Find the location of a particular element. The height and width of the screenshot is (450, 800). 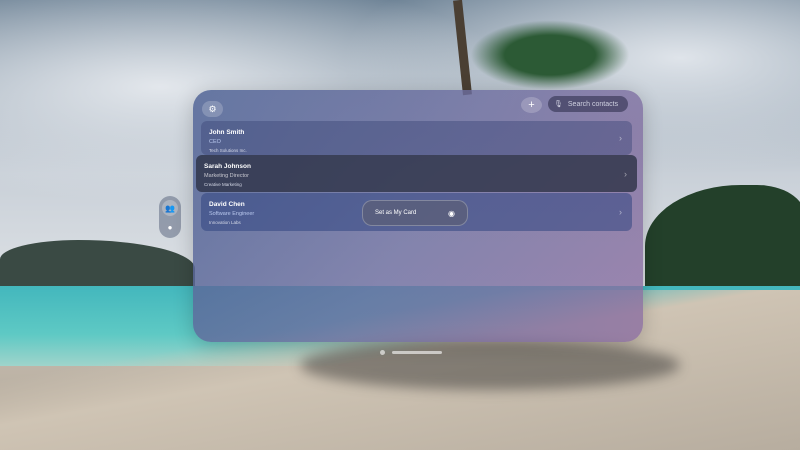

set-as-my-card-menu-item: Set as My Card ◉ is located at coordinates (415, 213).